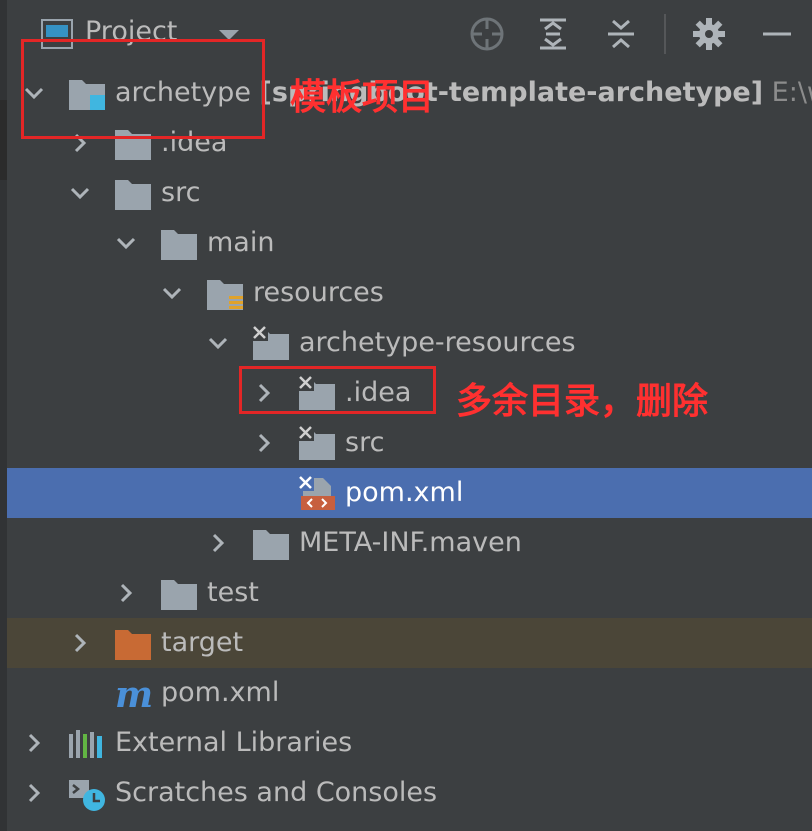 The height and width of the screenshot is (831, 812). Describe the element at coordinates (337, 390) in the screenshot. I see `annotation-box-redundant-dir` at that location.